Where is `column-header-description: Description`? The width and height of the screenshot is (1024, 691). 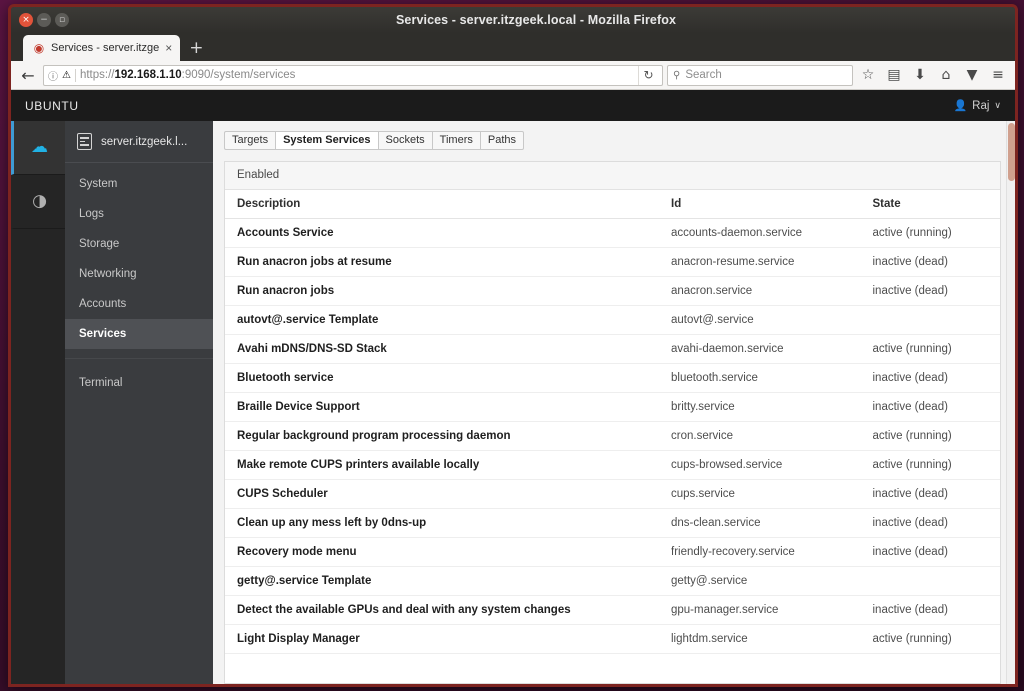 column-header-description: Description is located at coordinates (442, 204).